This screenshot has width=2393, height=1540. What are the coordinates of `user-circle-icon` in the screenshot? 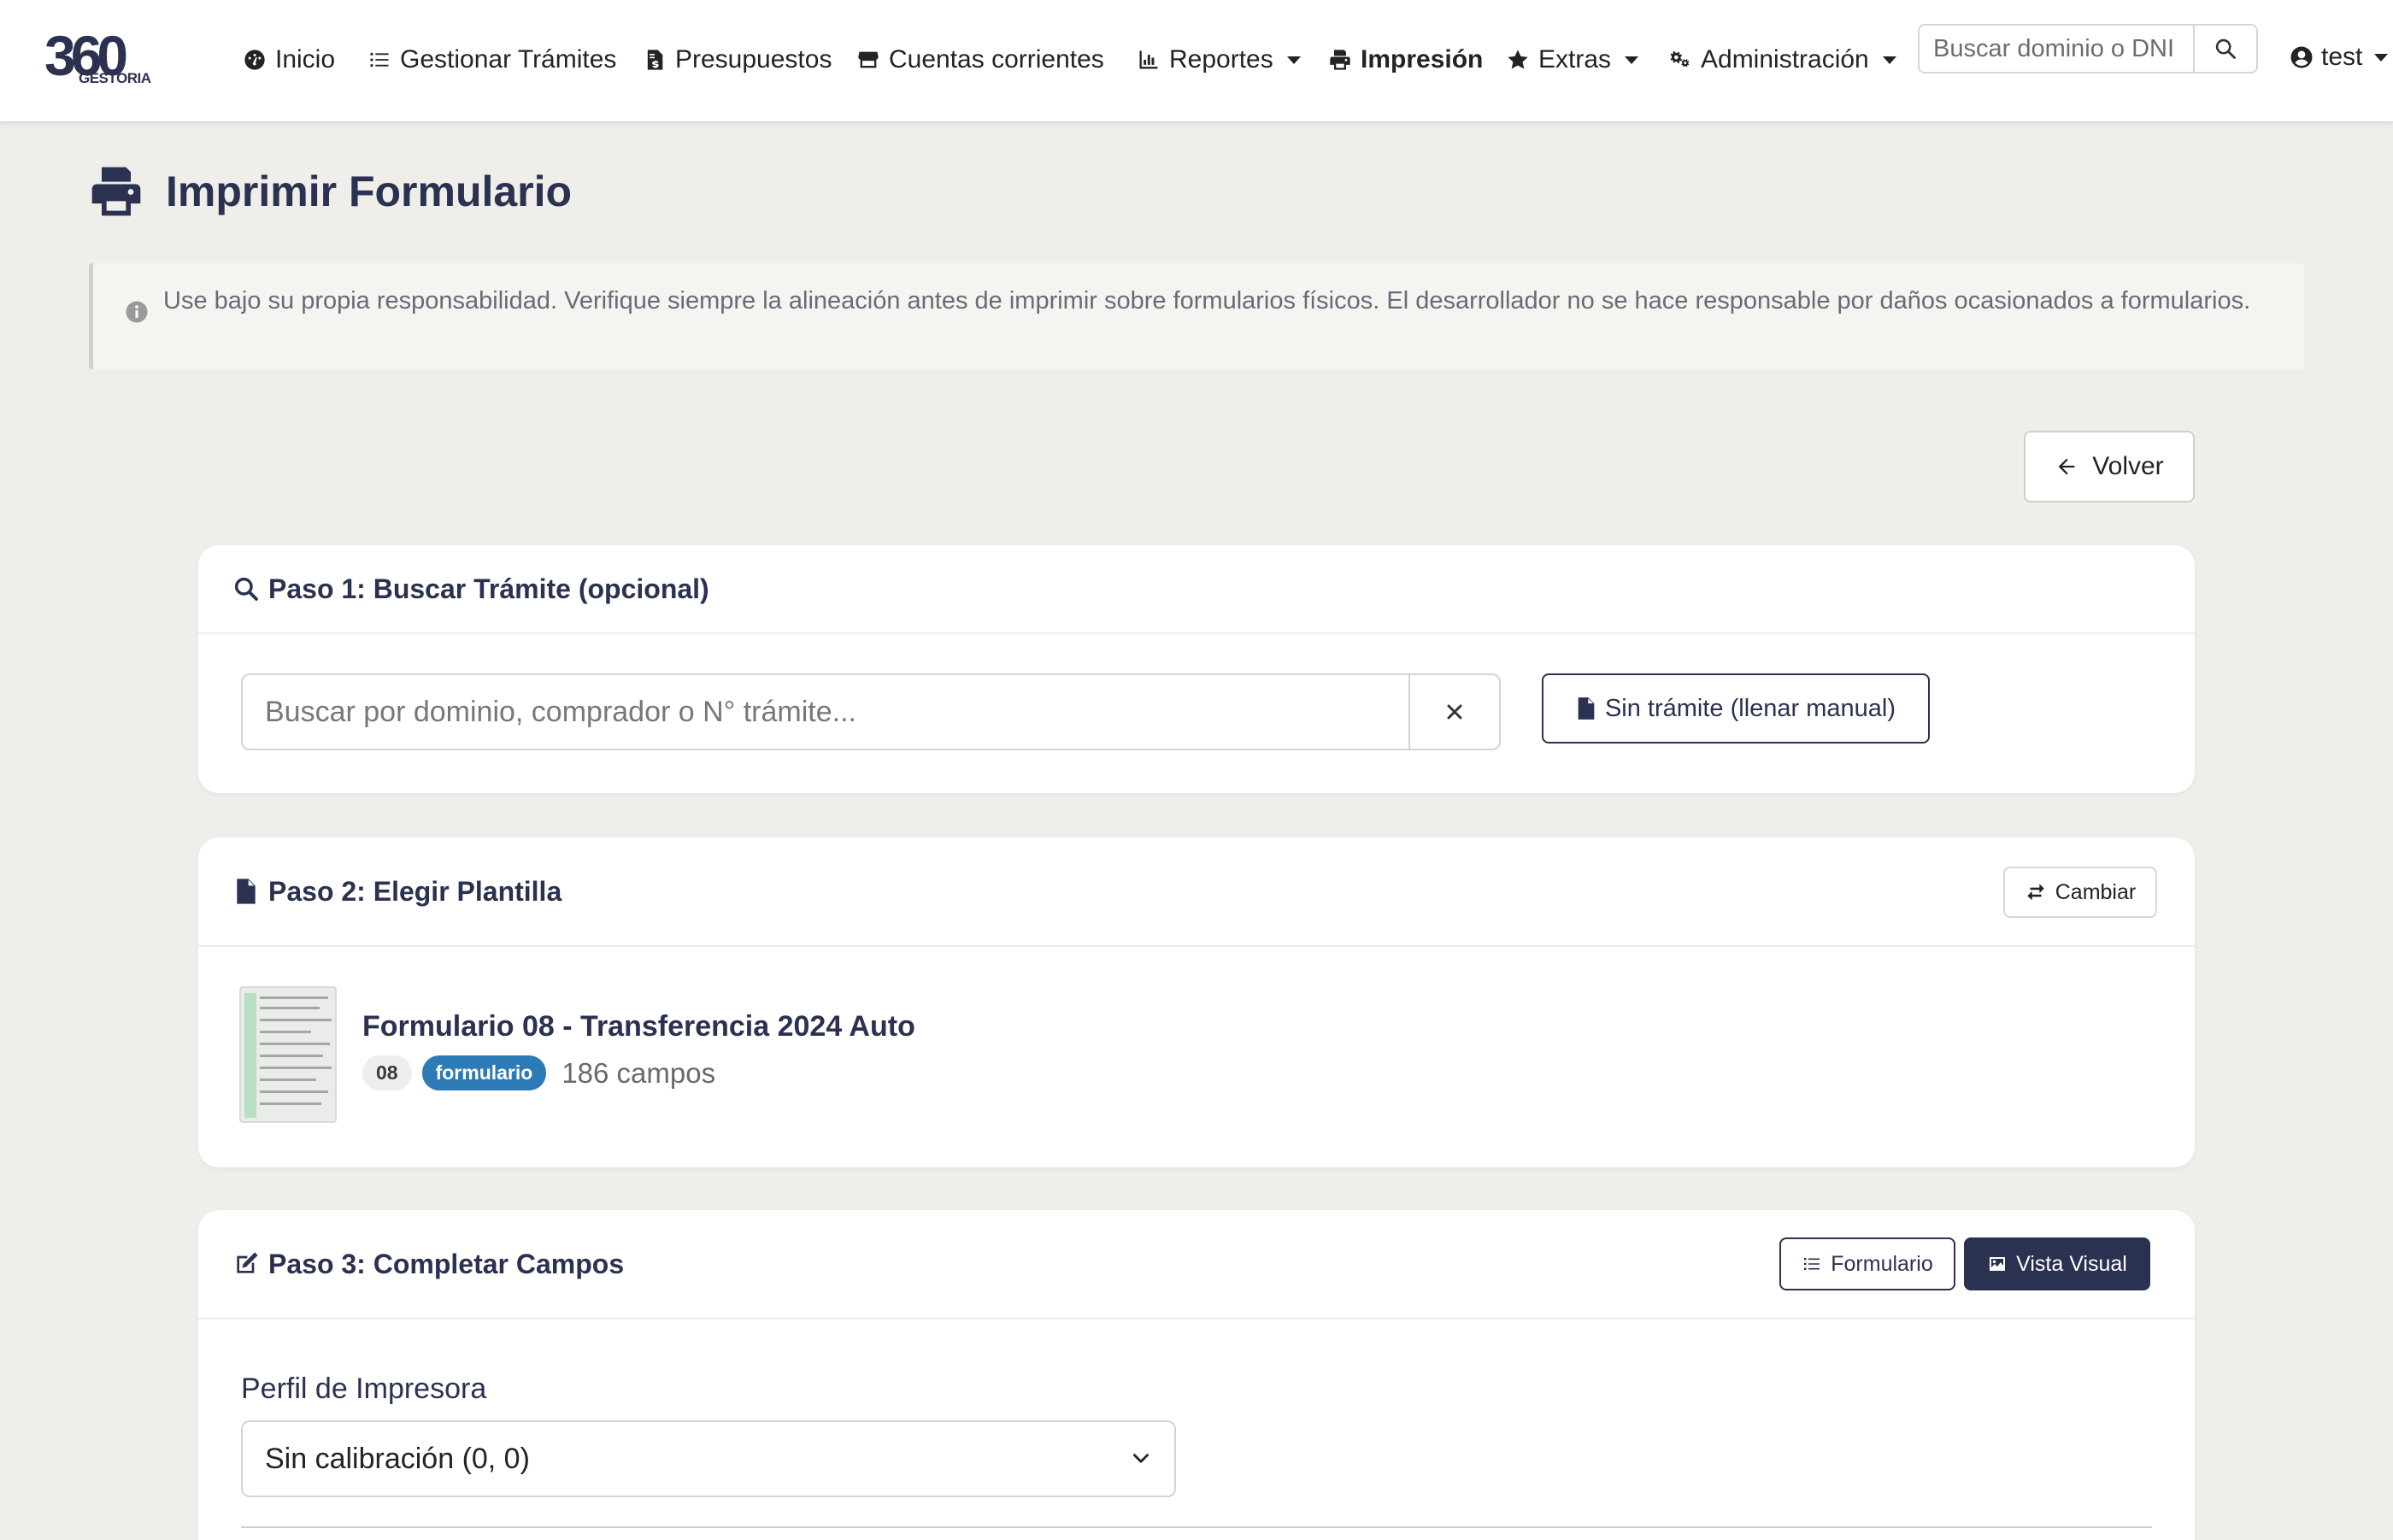 It's located at (2302, 57).